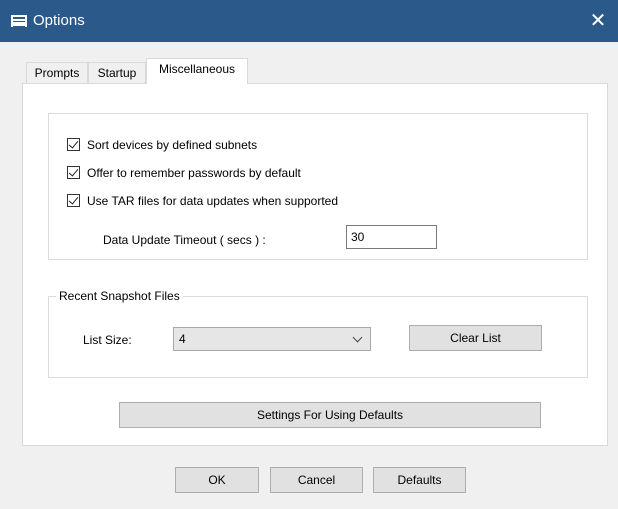 This screenshot has width=618, height=509. I want to click on tar-files-checkbox, so click(73, 200).